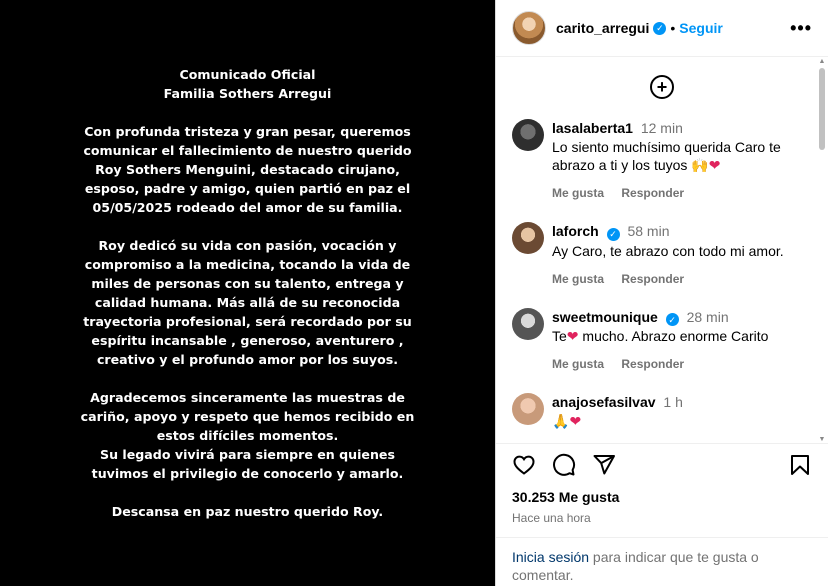 The image size is (828, 586). What do you see at coordinates (550, 557) in the screenshot?
I see `login-link: Inicia sesión` at bounding box center [550, 557].